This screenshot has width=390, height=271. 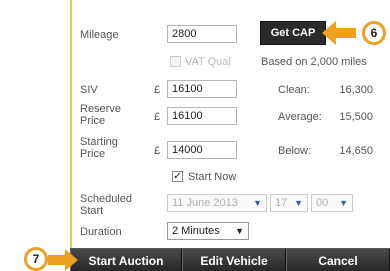 What do you see at coordinates (202, 89) in the screenshot?
I see `siv-input: 16100` at bounding box center [202, 89].